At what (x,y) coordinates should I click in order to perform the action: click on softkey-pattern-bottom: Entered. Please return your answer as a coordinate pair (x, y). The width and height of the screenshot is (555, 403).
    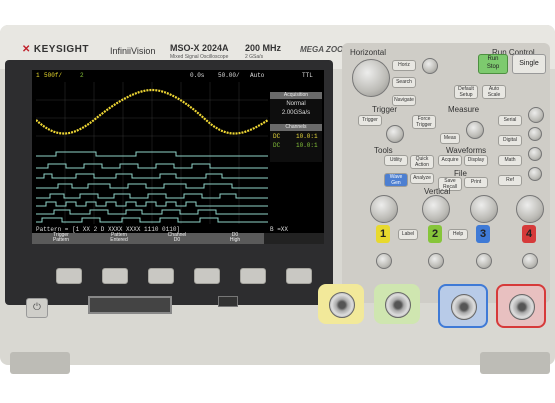
    Looking at the image, I should click on (119, 240).